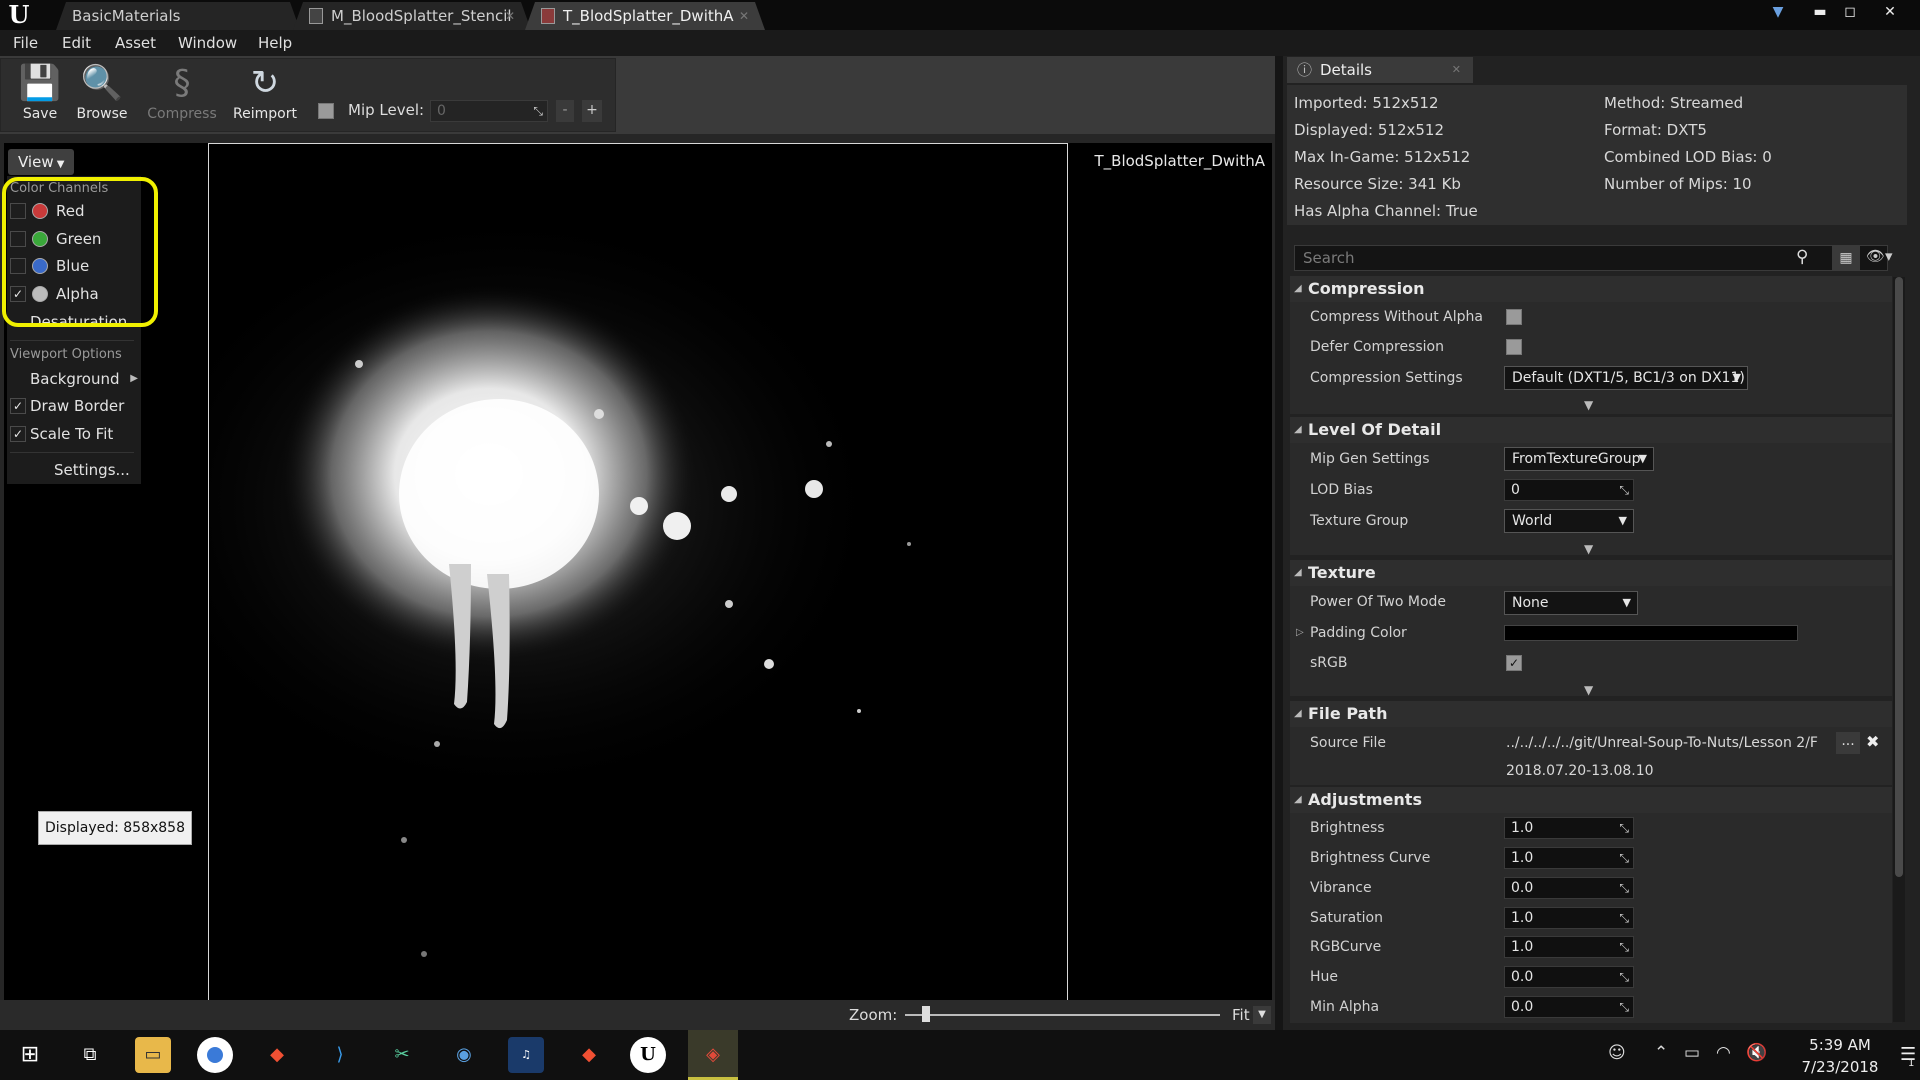 This screenshot has width=1920, height=1080. What do you see at coordinates (645, 16) in the screenshot?
I see `tab-texture: T_BlodSplatter_DwithA ✕` at bounding box center [645, 16].